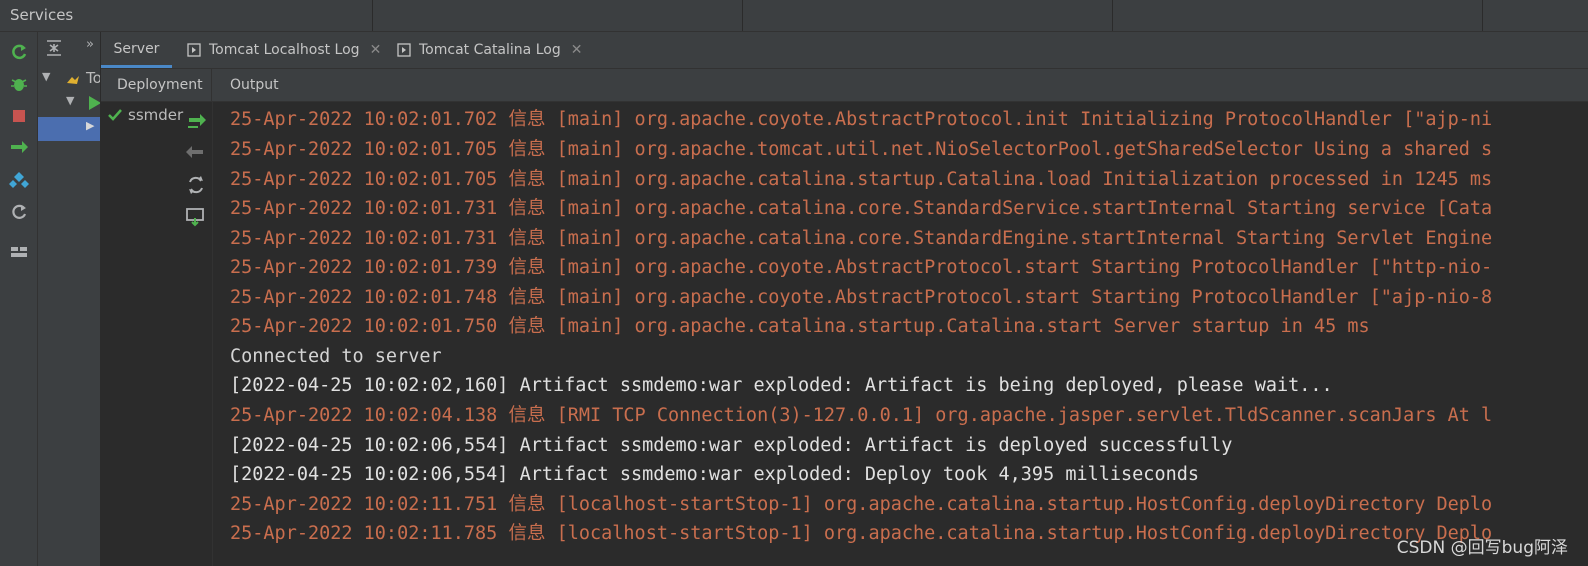 The width and height of the screenshot is (1588, 566). What do you see at coordinates (19, 116) in the screenshot?
I see `stop-icon` at bounding box center [19, 116].